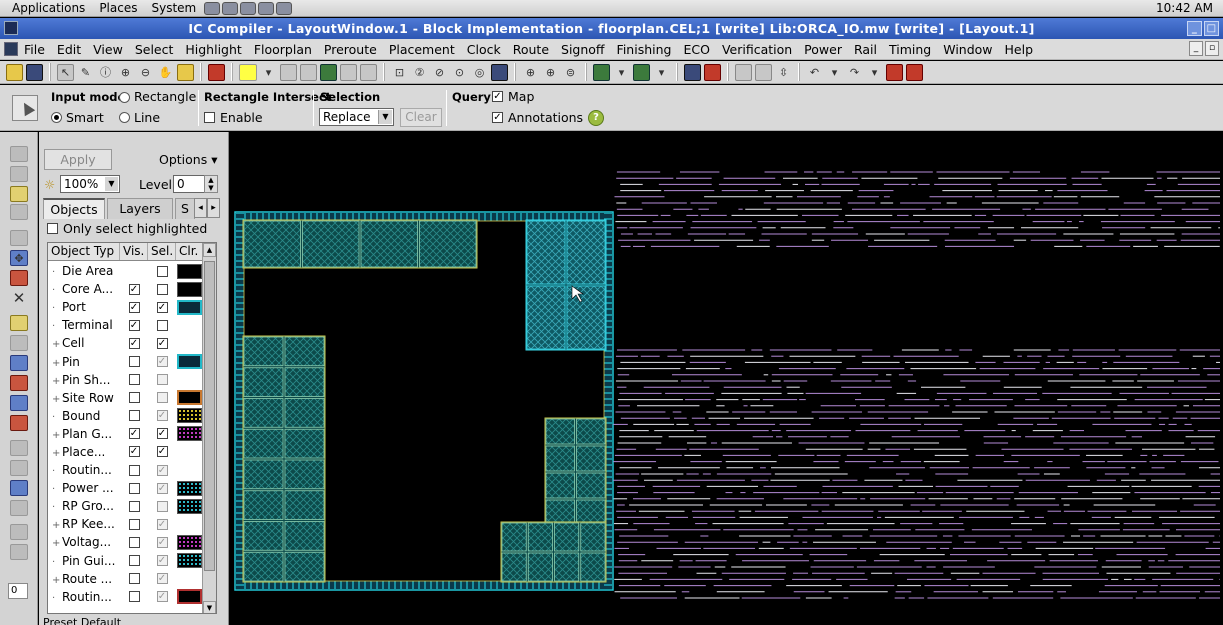 Image resolution: width=1223 pixels, height=625 pixels. I want to click on menu-power: Power, so click(823, 49).